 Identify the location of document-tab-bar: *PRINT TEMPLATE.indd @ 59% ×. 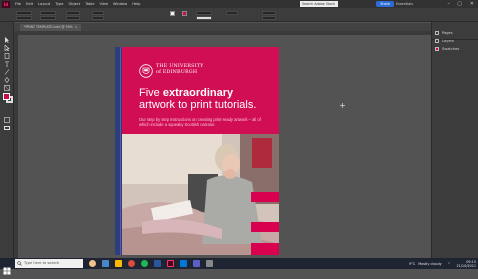
(222, 27).